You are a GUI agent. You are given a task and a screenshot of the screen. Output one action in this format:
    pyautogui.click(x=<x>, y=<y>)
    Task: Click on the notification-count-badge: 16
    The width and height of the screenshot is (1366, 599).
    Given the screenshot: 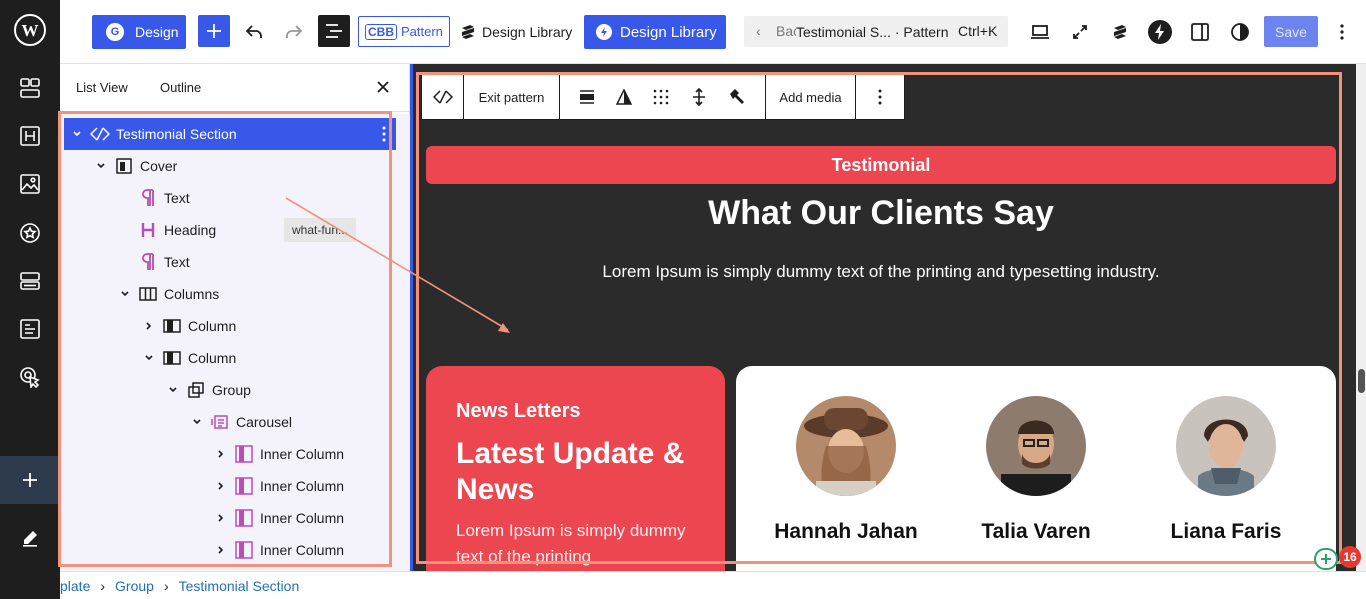 What is the action you would take?
    pyautogui.click(x=1350, y=557)
    